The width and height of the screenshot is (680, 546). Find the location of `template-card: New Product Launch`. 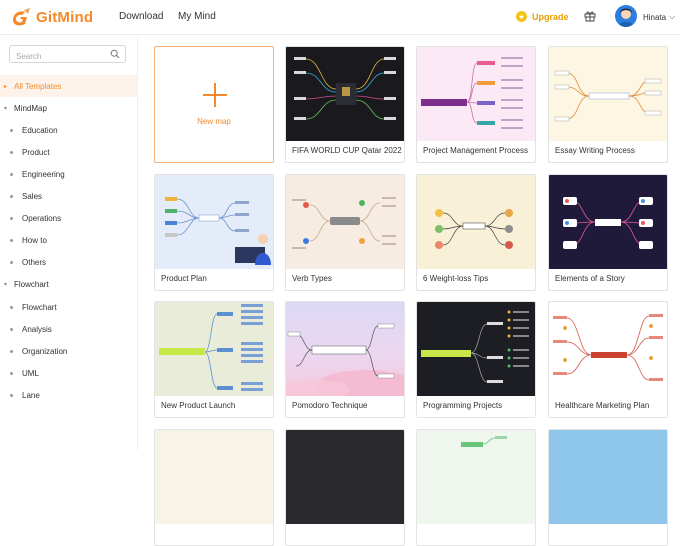

template-card: New Product Launch is located at coordinates (214, 359).